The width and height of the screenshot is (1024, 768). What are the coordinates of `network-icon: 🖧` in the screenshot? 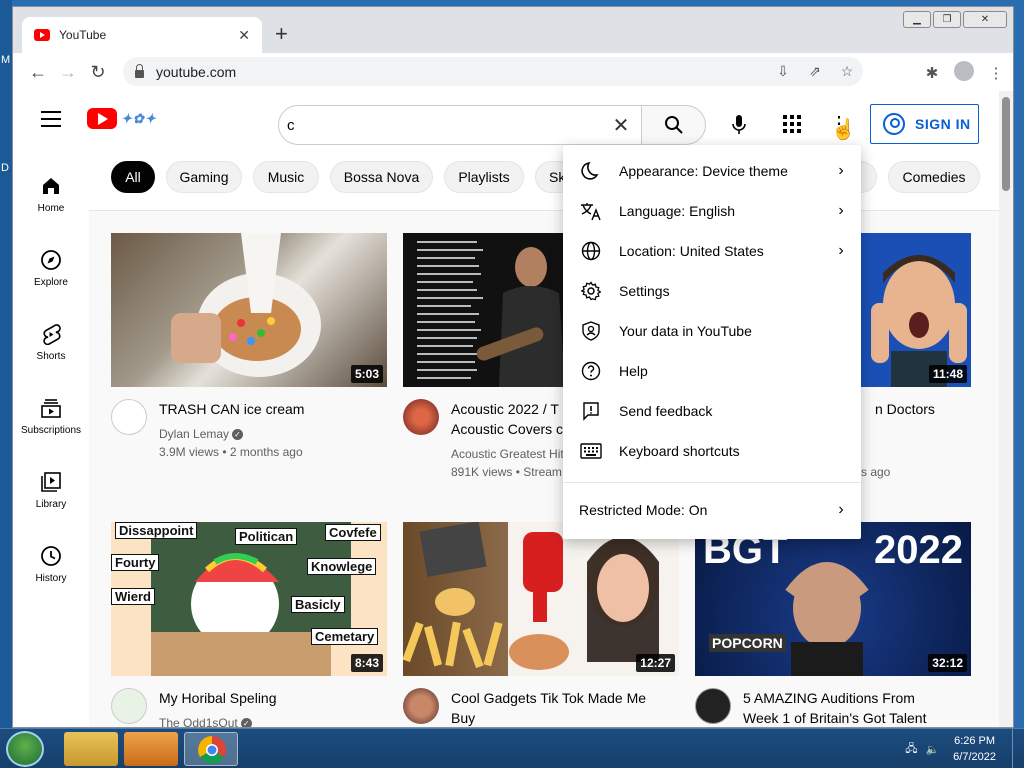 It's located at (911, 749).